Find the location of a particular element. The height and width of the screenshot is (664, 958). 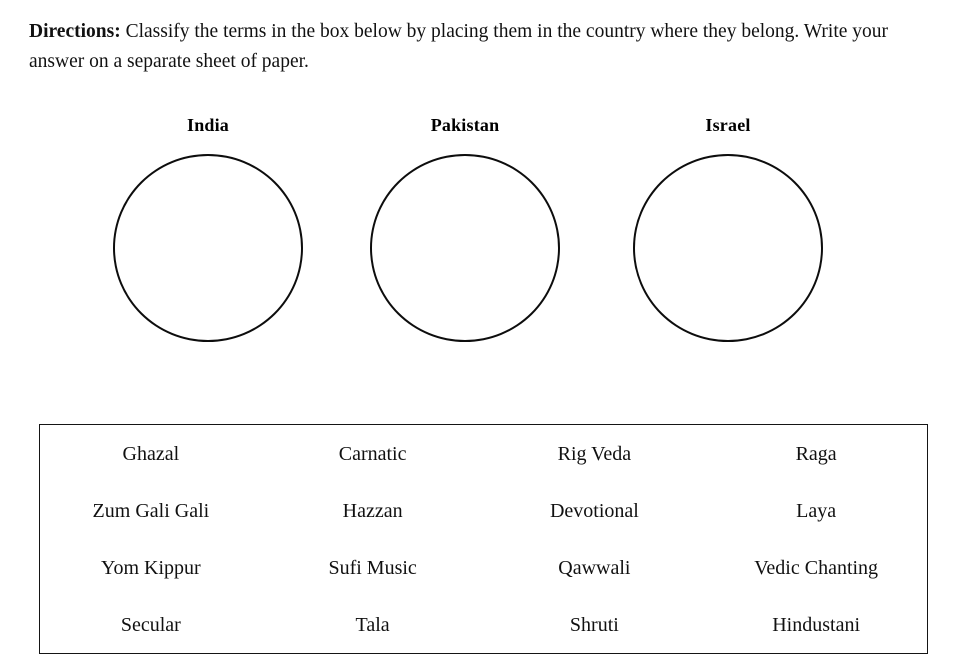

word-bank-term: Tala is located at coordinates (373, 625).